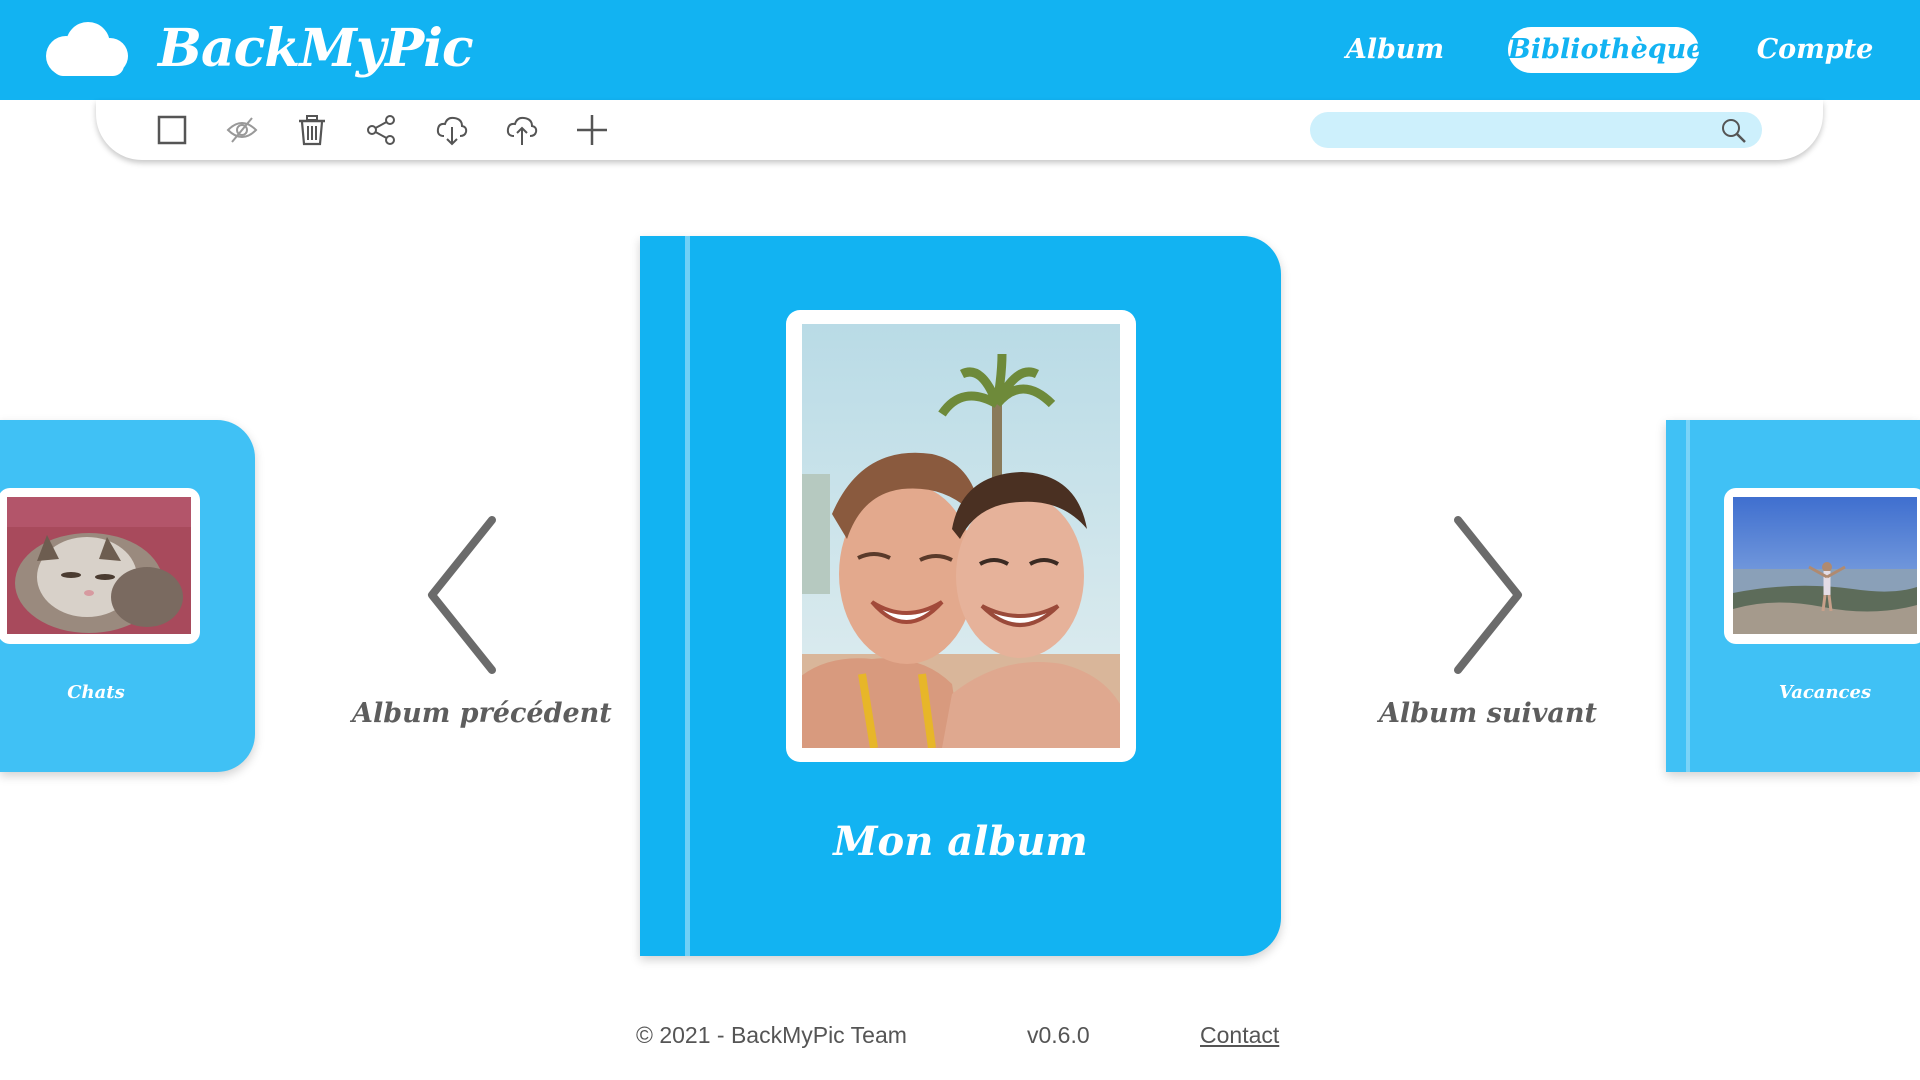  I want to click on cloud-download-icon, so click(452, 130).